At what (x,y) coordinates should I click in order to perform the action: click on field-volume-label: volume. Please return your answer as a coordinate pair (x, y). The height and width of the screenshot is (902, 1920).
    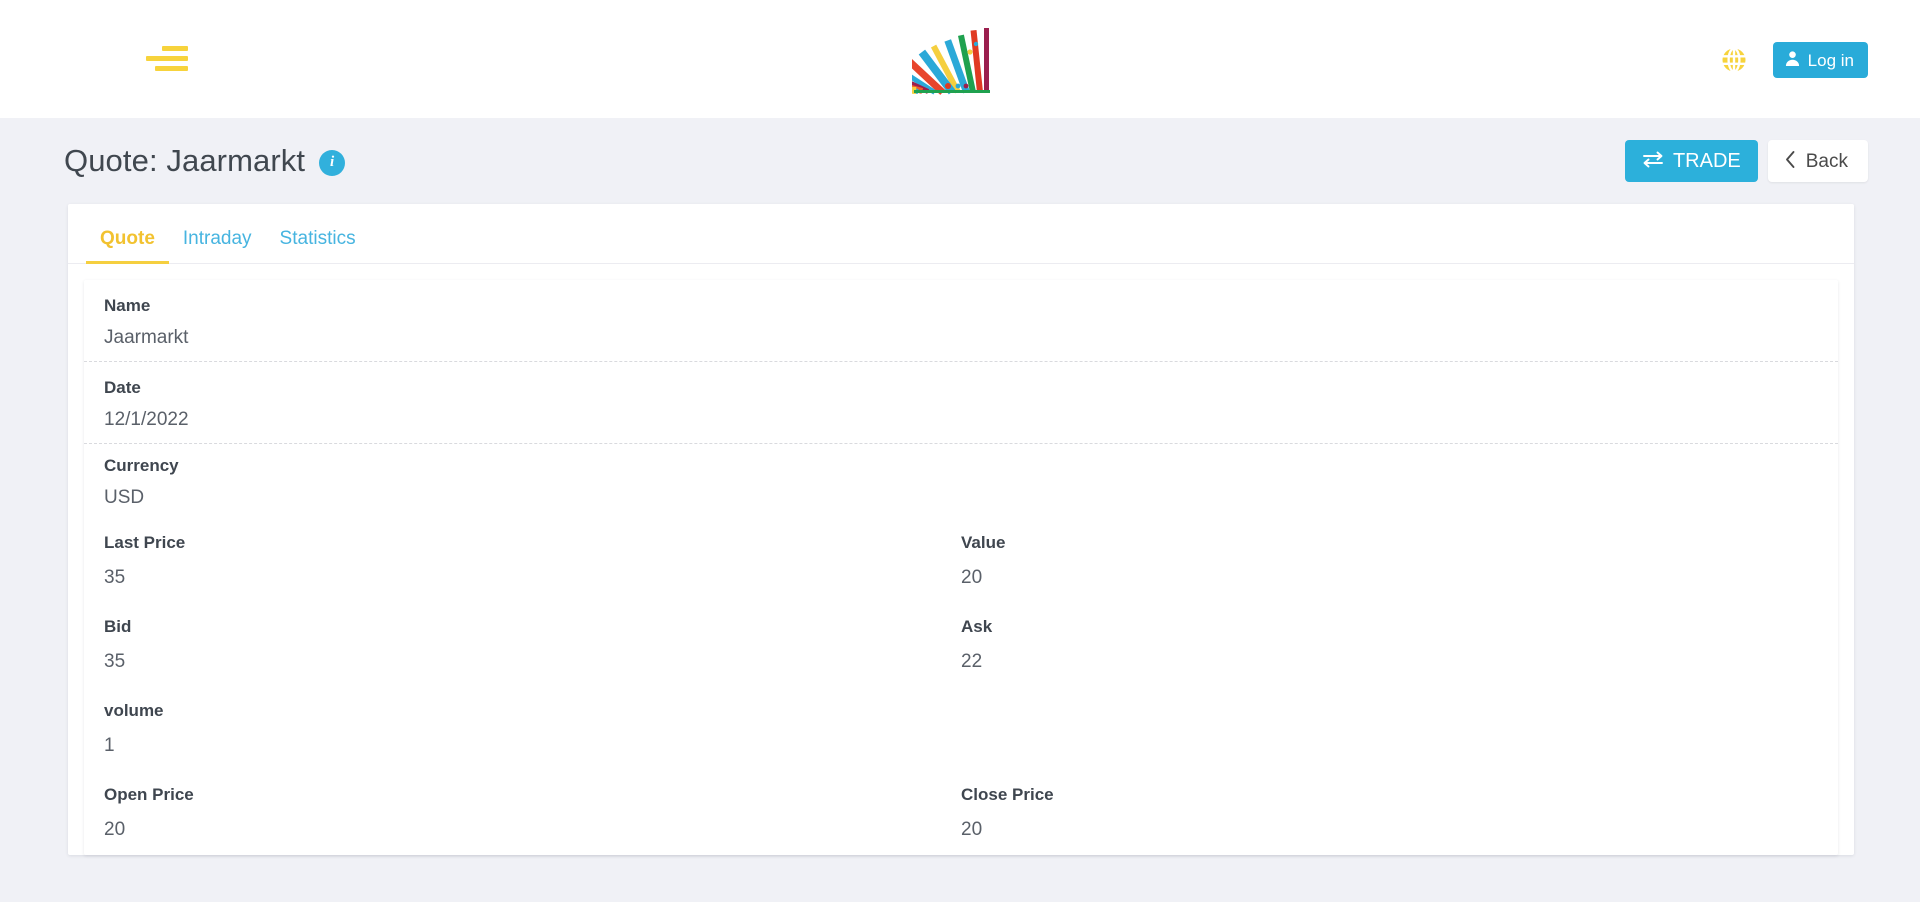
    Looking at the image, I should click on (134, 710).